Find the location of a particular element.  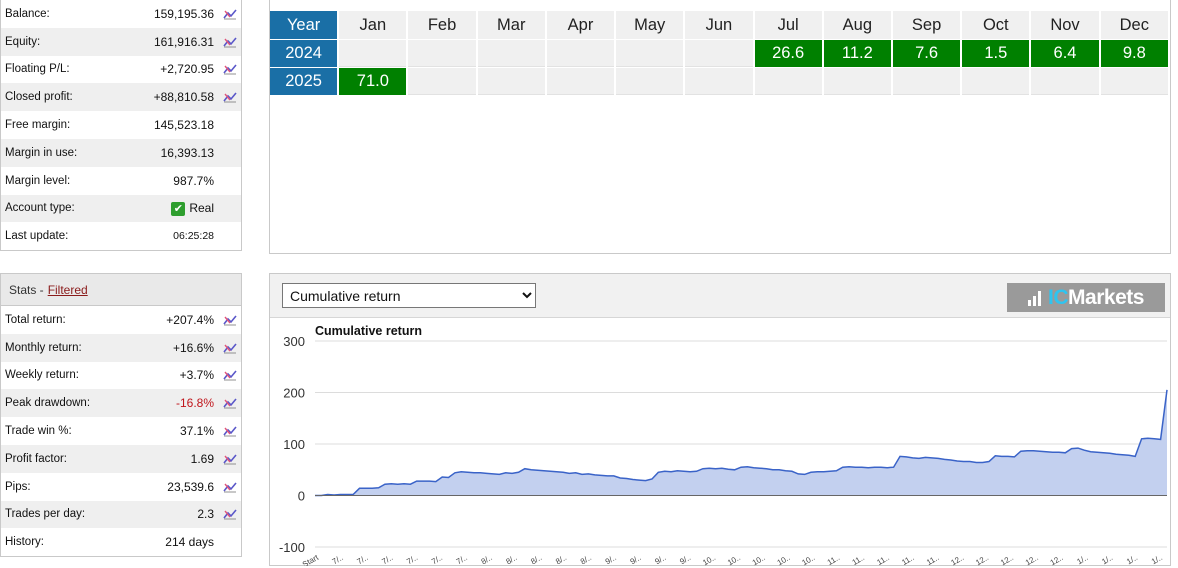

month-return-cell: 6.4 is located at coordinates (1065, 53).